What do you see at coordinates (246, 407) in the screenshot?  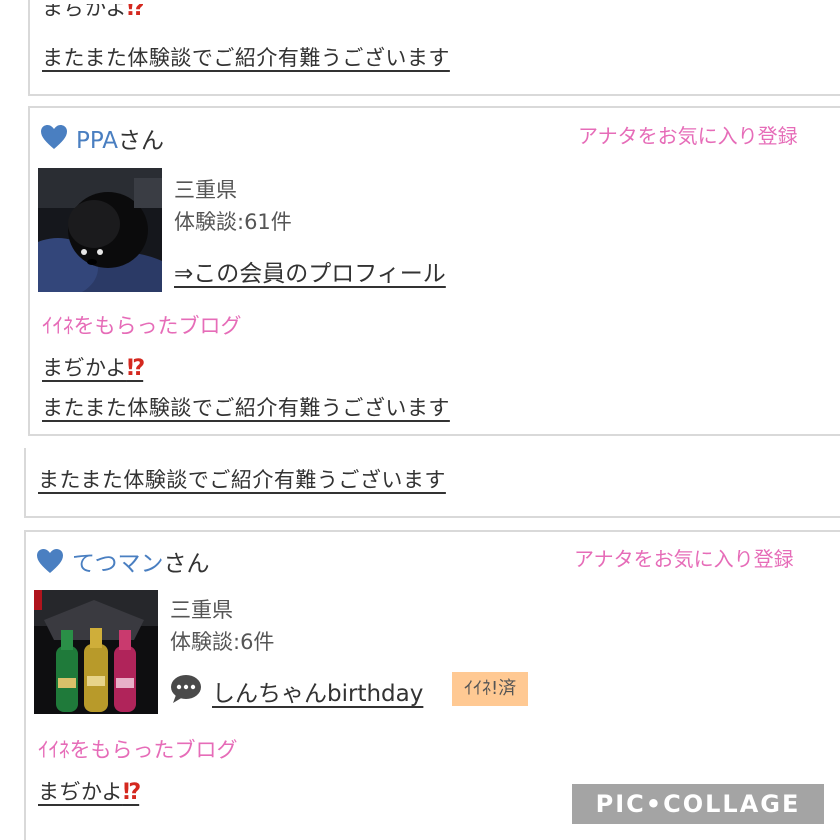 I see `review-link: またまた体験談でご紹介有難うございます` at bounding box center [246, 407].